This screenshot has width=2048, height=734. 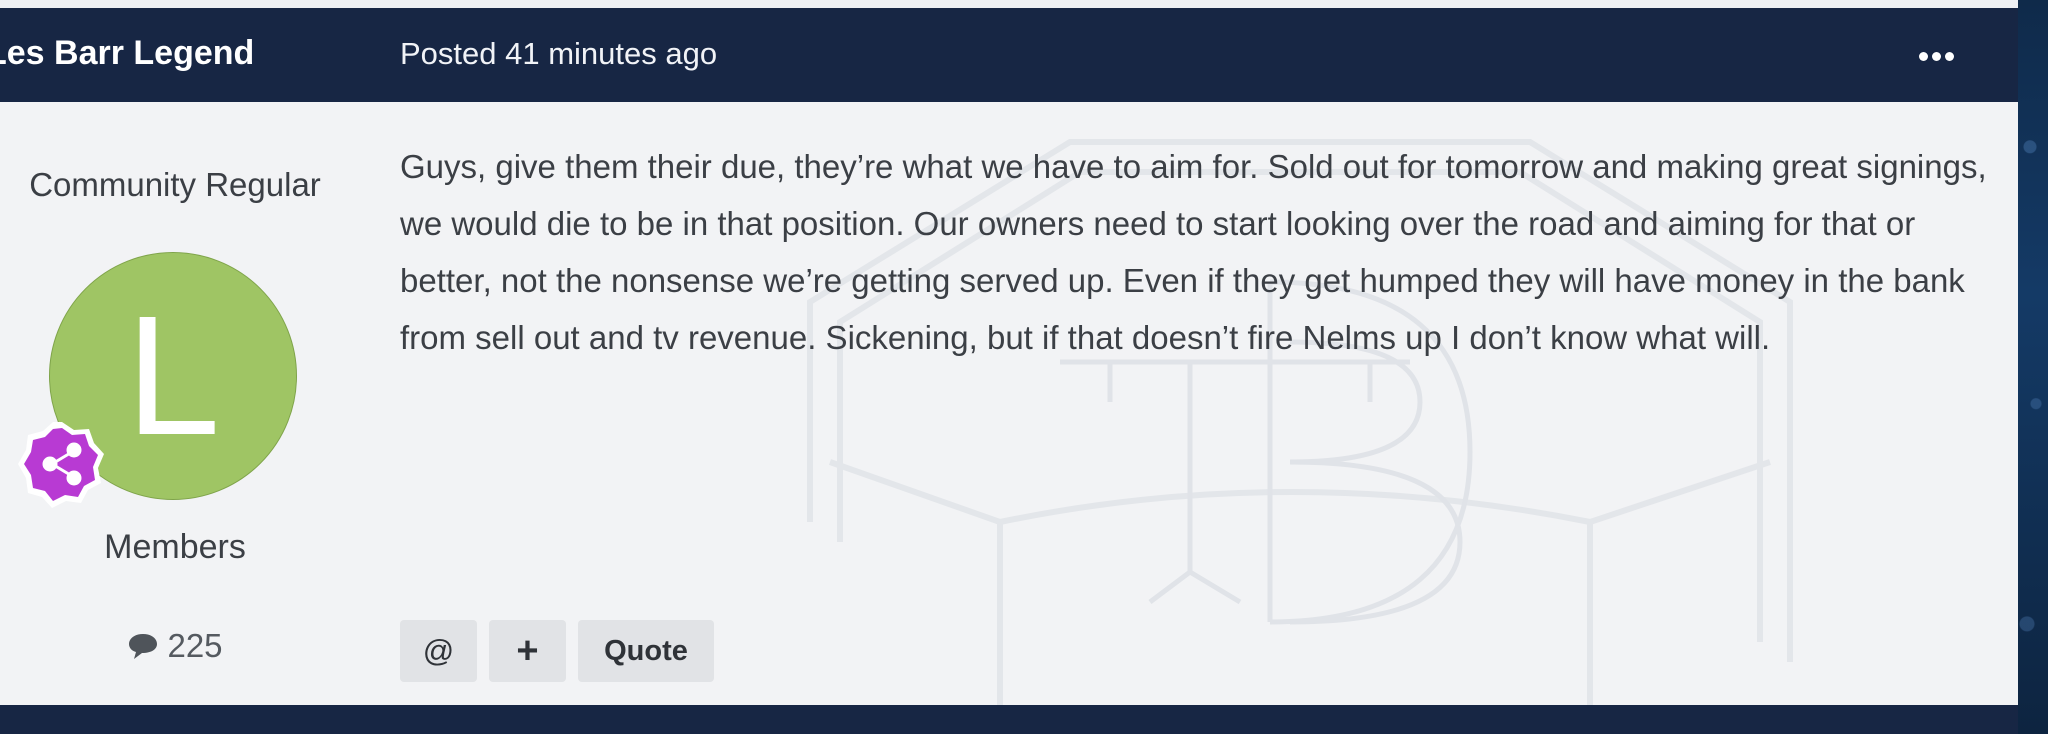 What do you see at coordinates (527, 651) in the screenshot?
I see `multiquote-button: +` at bounding box center [527, 651].